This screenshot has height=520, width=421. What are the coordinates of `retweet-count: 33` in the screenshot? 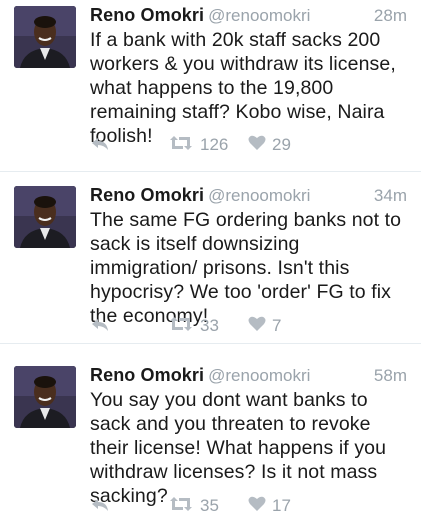 It's located at (209, 325).